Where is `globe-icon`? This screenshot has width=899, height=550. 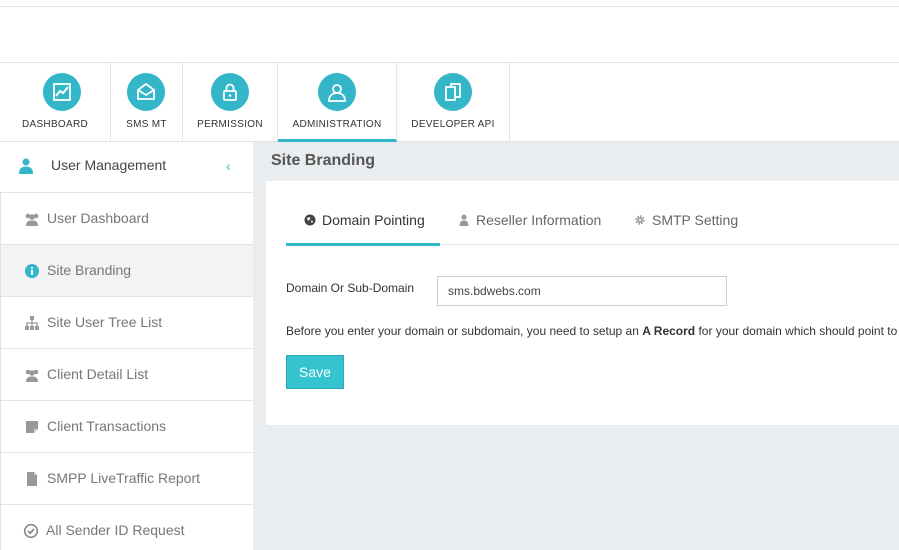 globe-icon is located at coordinates (310, 220).